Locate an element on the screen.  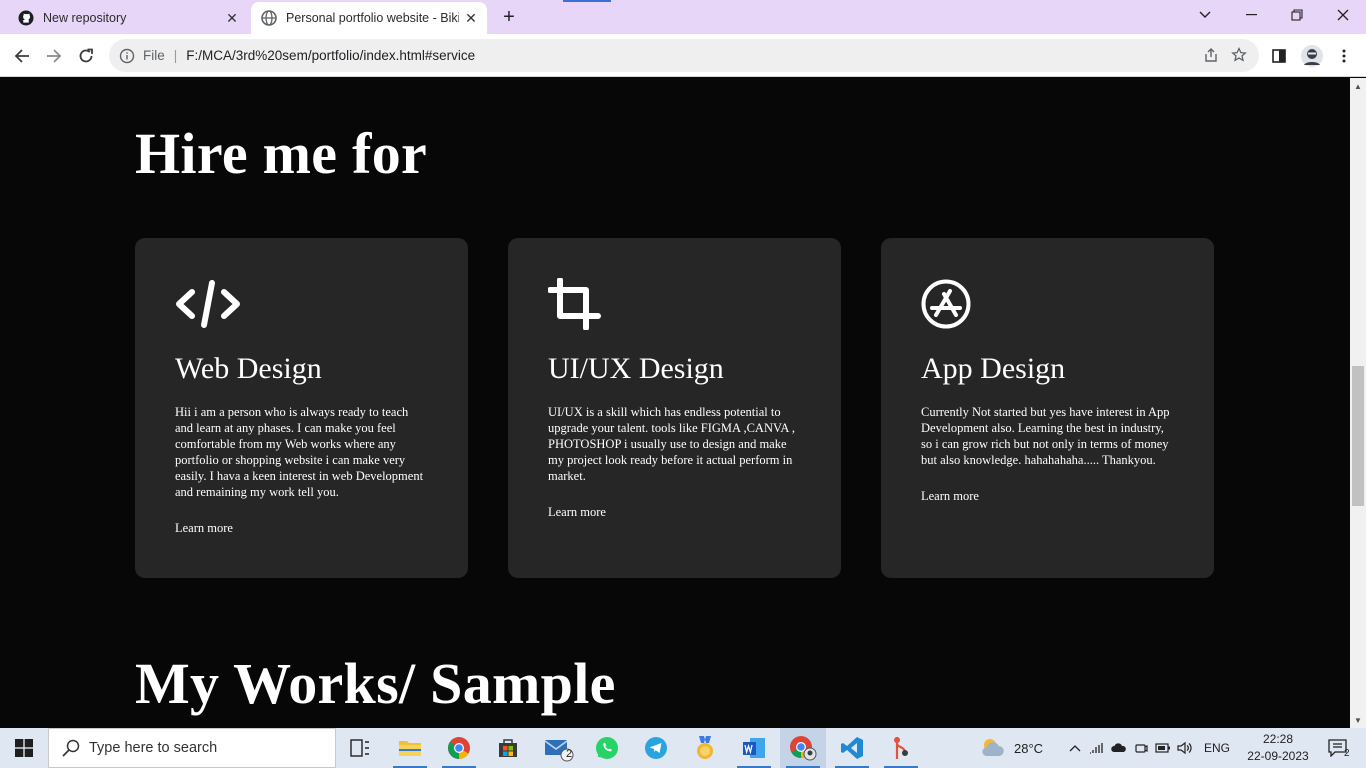
medal-app-button is located at coordinates (705, 748).